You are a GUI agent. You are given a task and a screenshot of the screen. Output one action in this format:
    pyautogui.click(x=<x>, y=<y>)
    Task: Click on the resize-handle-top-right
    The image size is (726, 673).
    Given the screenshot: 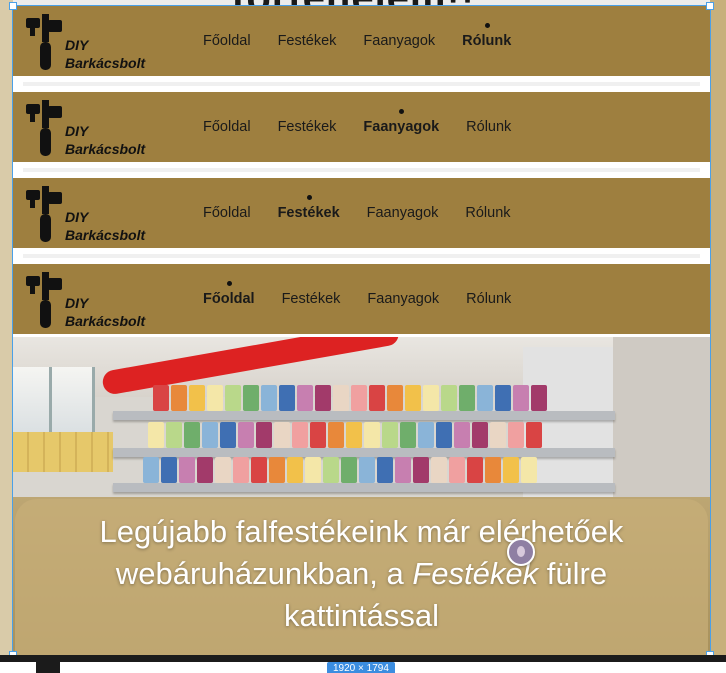 What is the action you would take?
    pyautogui.click(x=710, y=6)
    